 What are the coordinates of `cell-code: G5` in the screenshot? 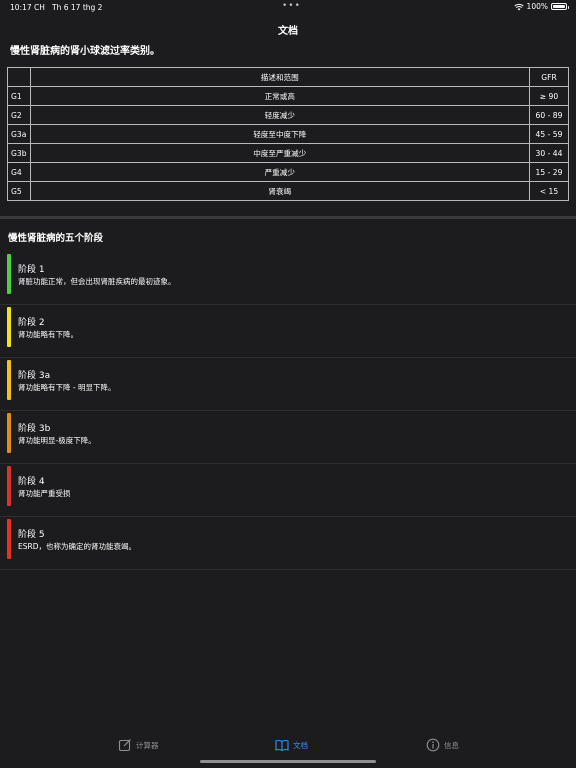 It's located at (19, 191).